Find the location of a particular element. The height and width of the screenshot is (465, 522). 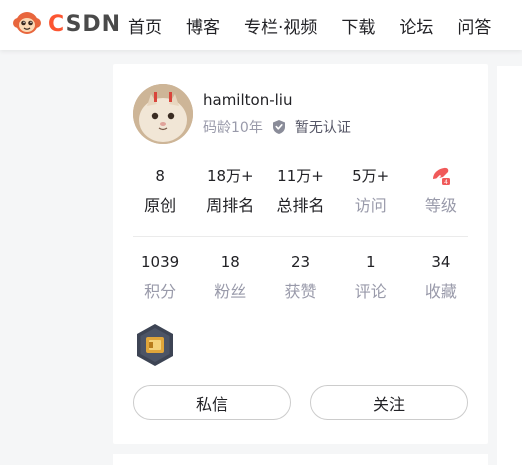

stat-points: 1039 积分 is located at coordinates (160, 277).